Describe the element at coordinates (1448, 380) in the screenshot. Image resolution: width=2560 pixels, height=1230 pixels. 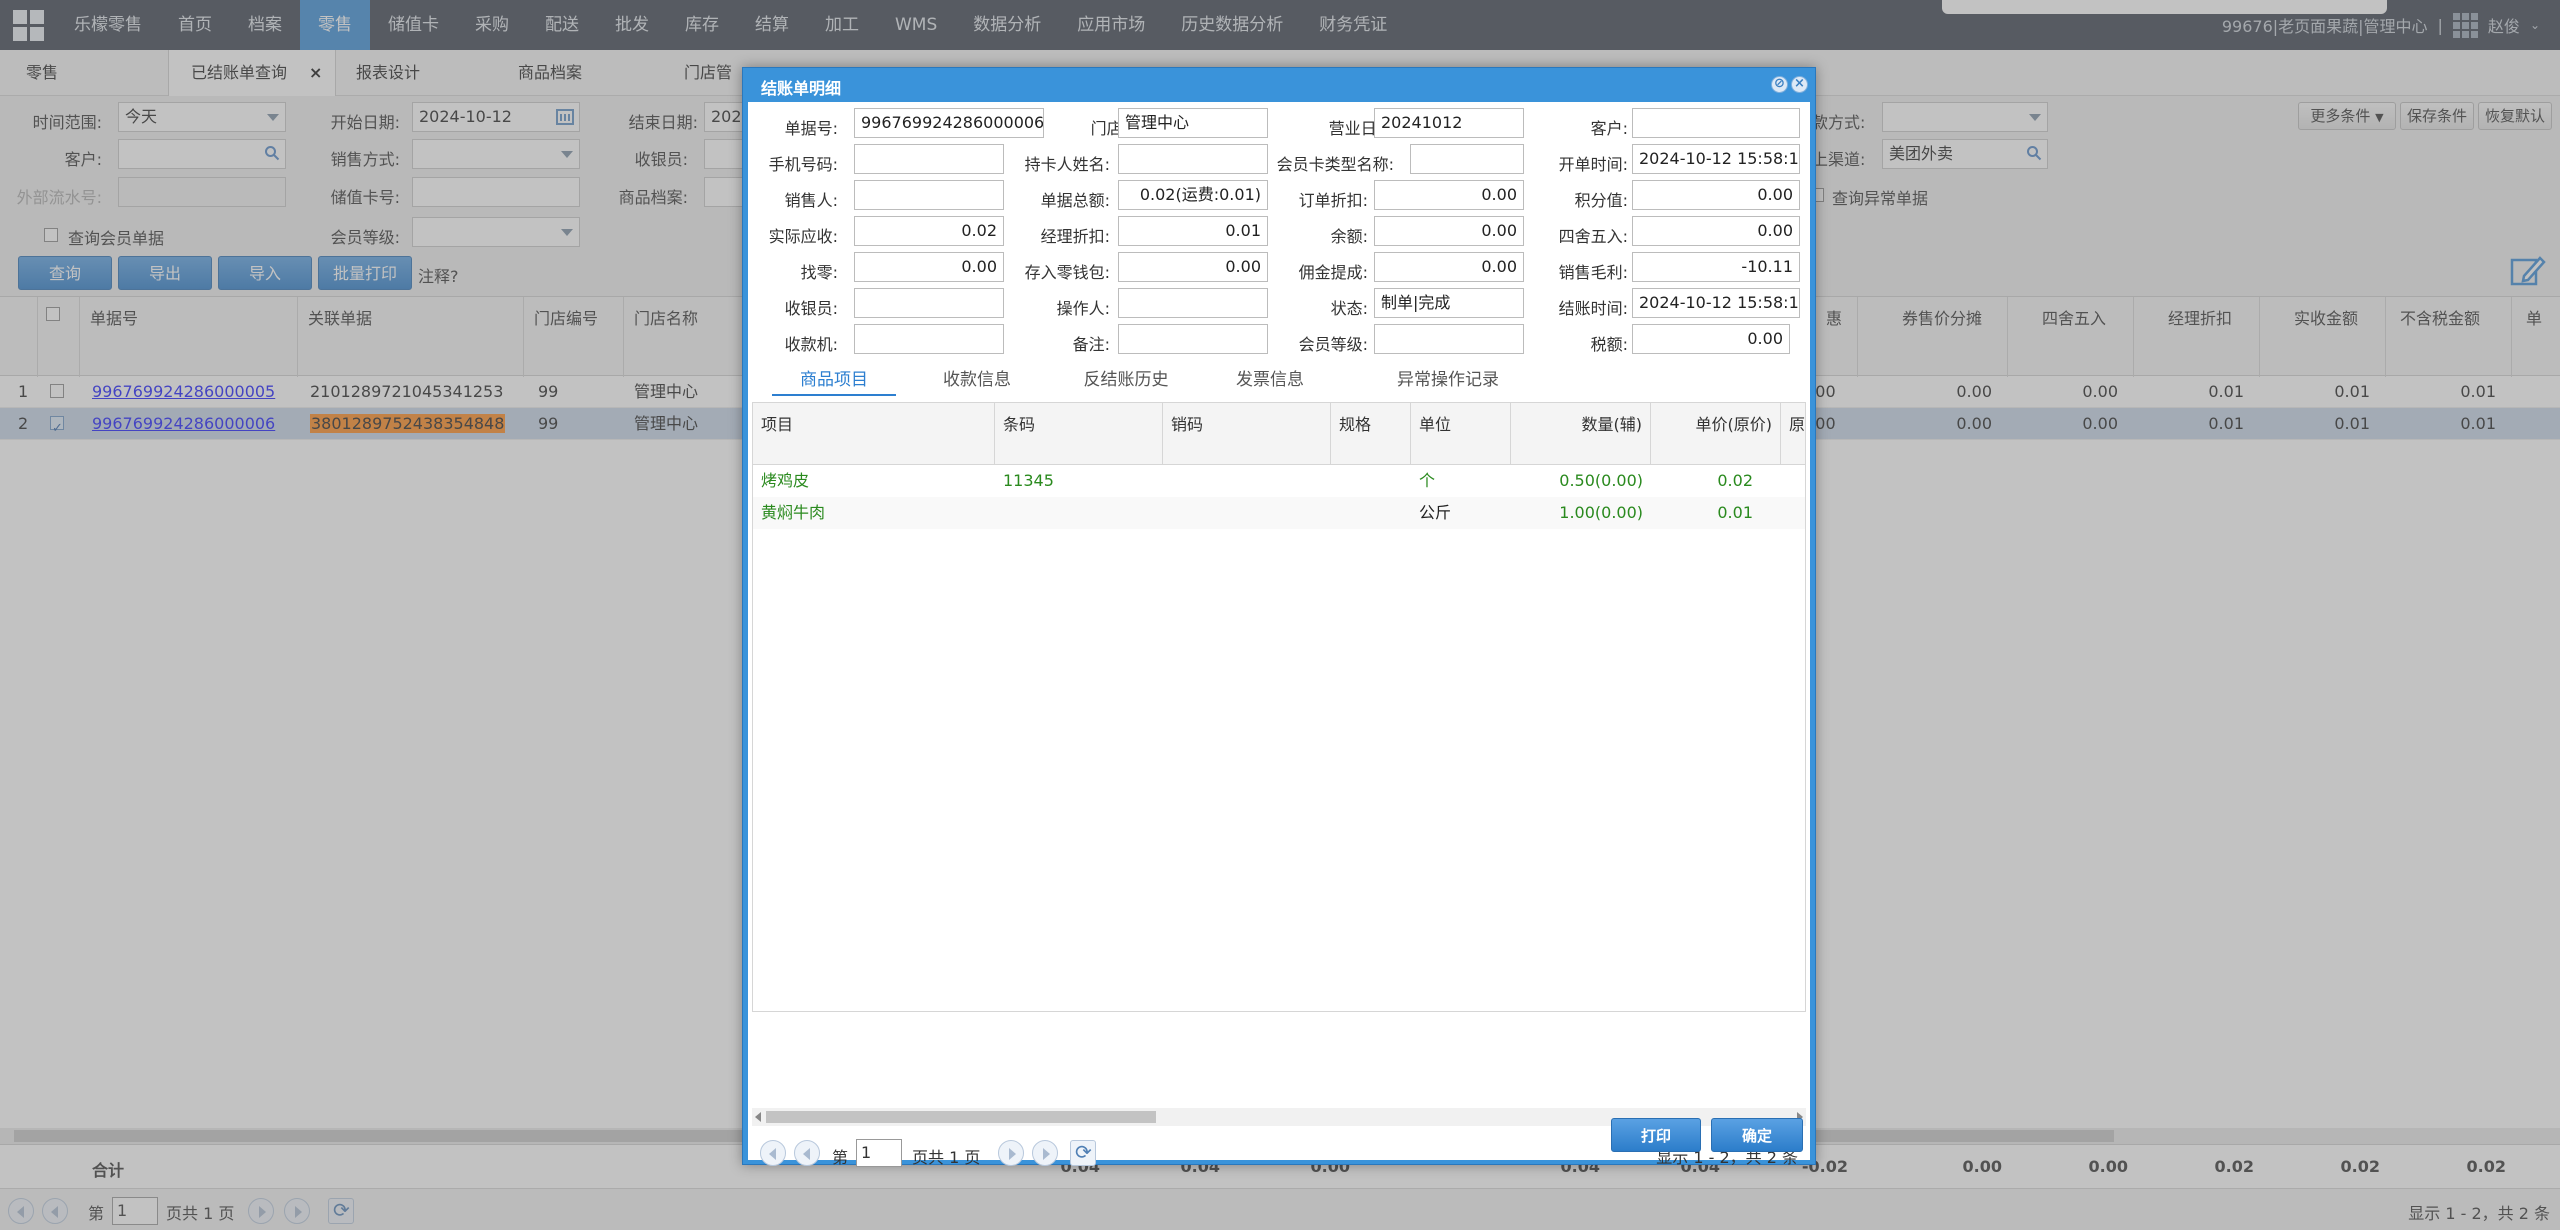
I see `tab-abnormal-log: 异常操作记录` at that location.